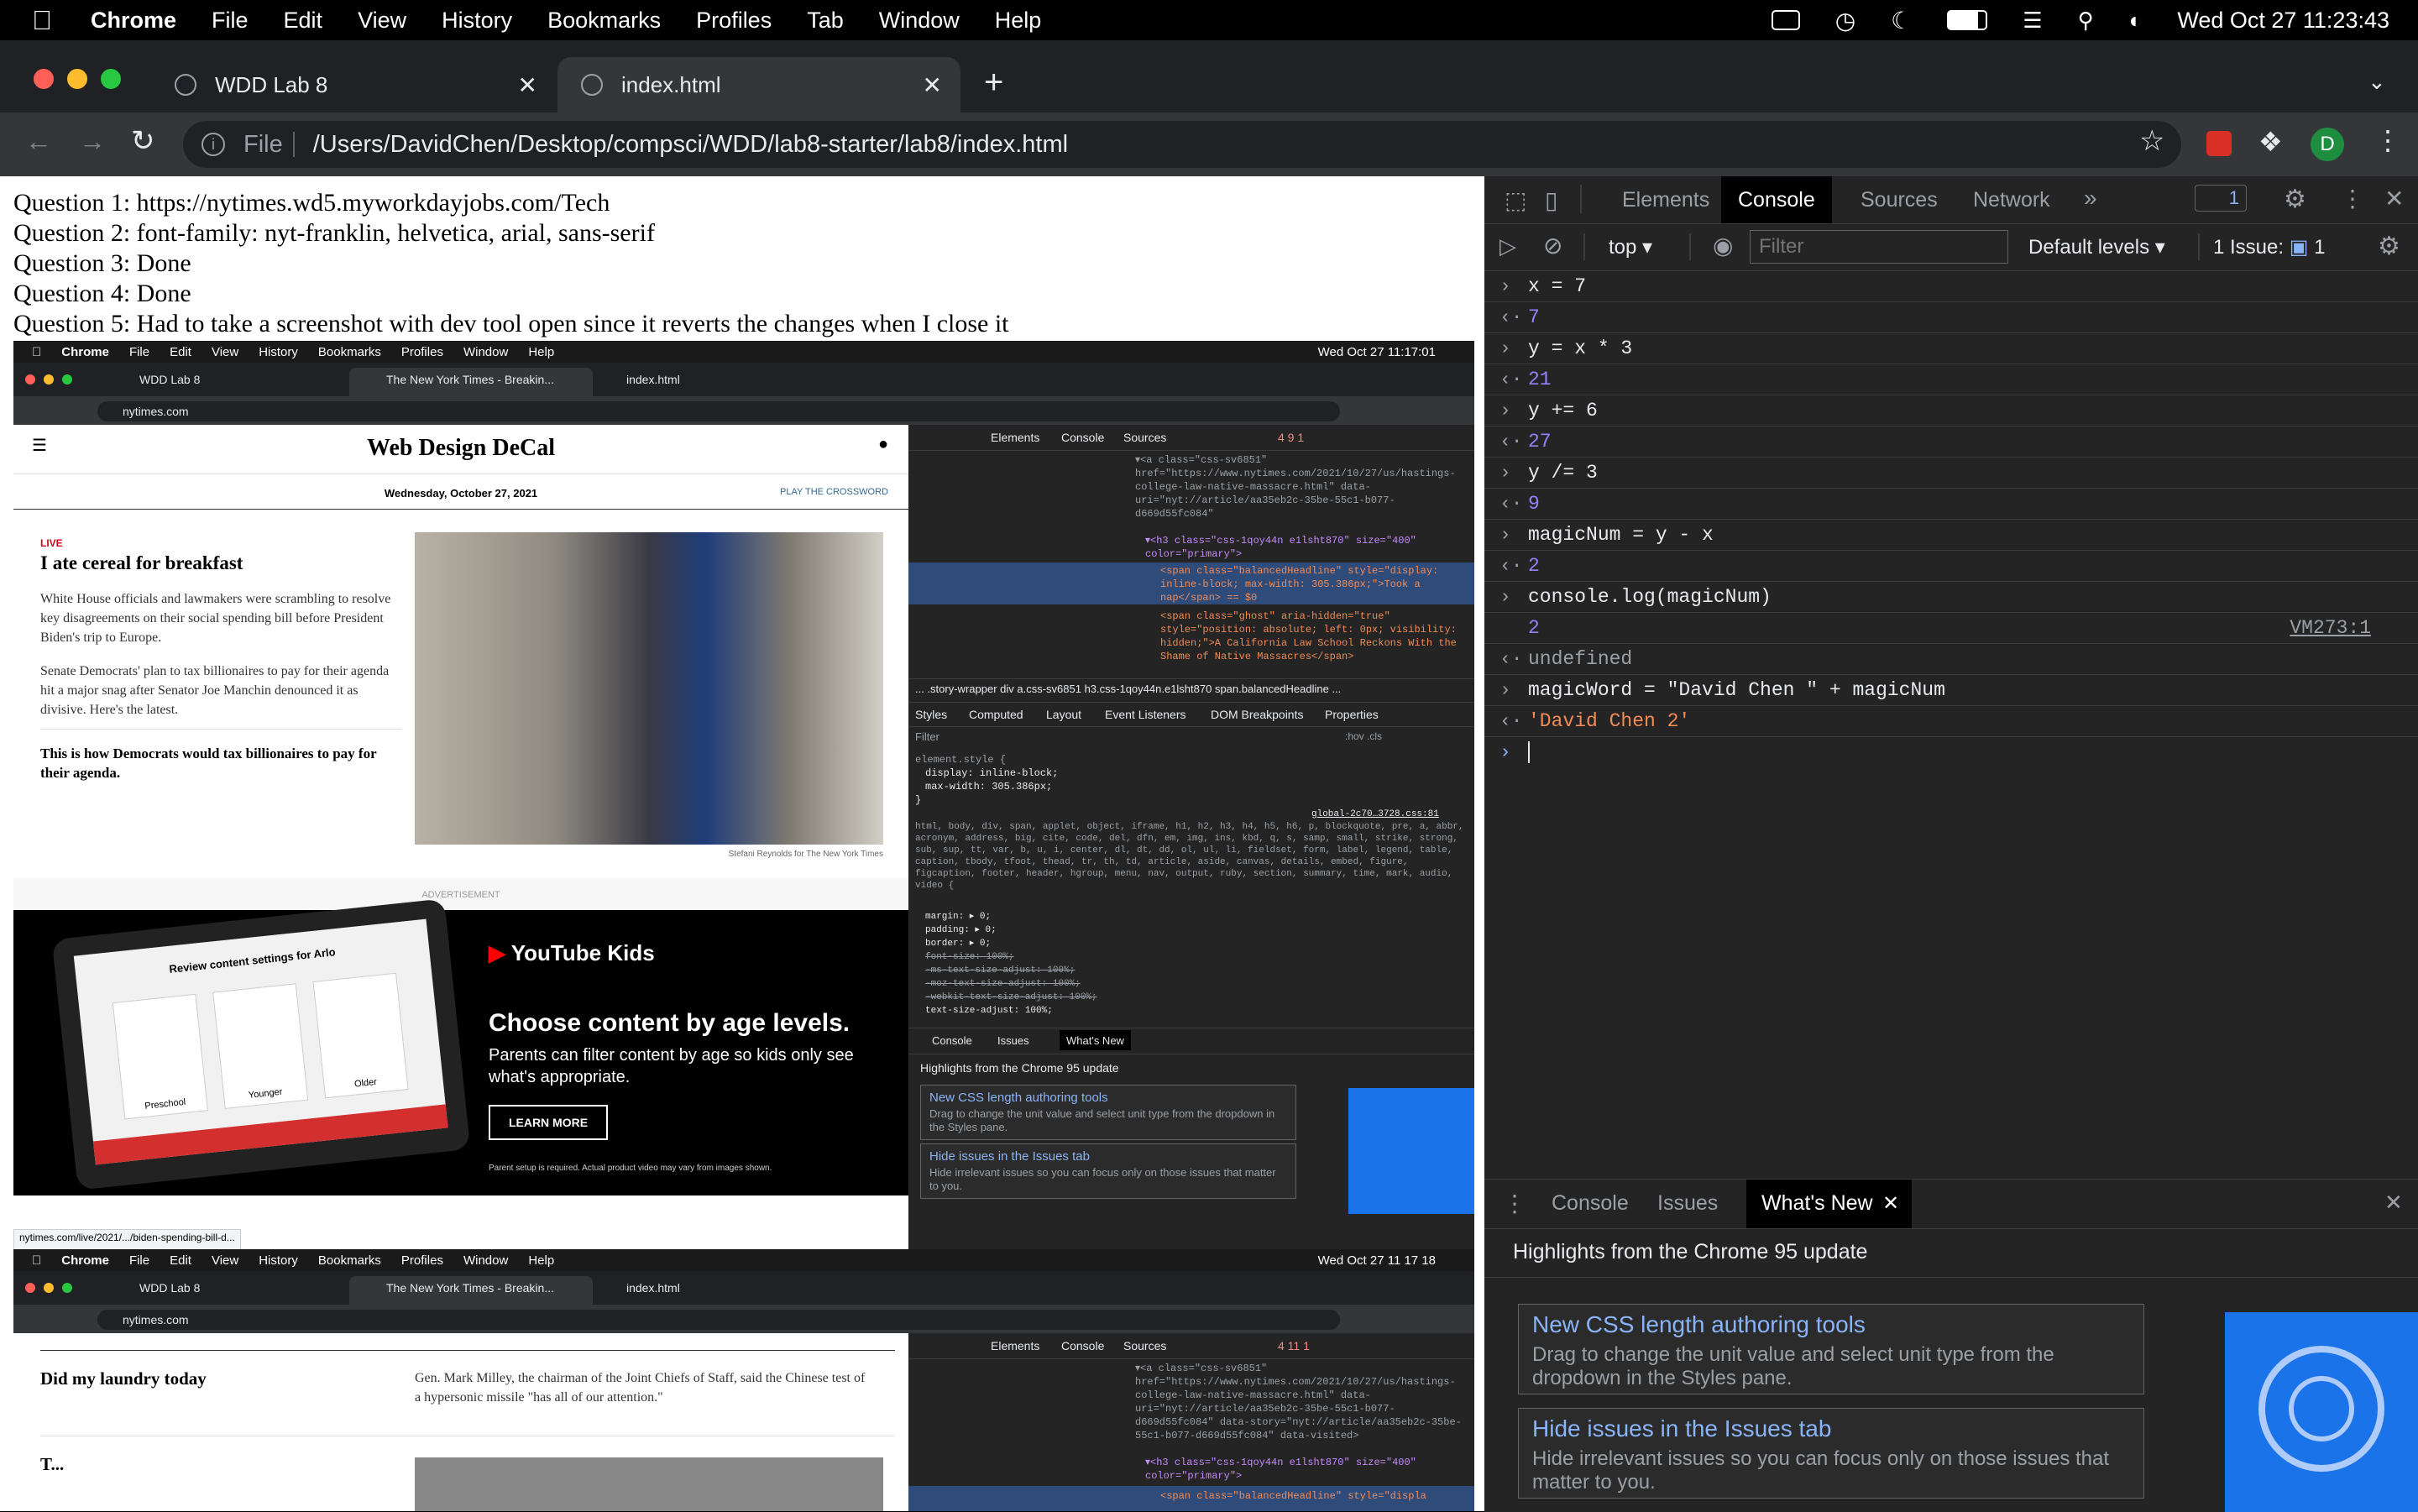 Image resolution: width=2418 pixels, height=1512 pixels. Describe the element at coordinates (1621, 535) in the screenshot. I see `console-text: magicNum = y - x` at that location.